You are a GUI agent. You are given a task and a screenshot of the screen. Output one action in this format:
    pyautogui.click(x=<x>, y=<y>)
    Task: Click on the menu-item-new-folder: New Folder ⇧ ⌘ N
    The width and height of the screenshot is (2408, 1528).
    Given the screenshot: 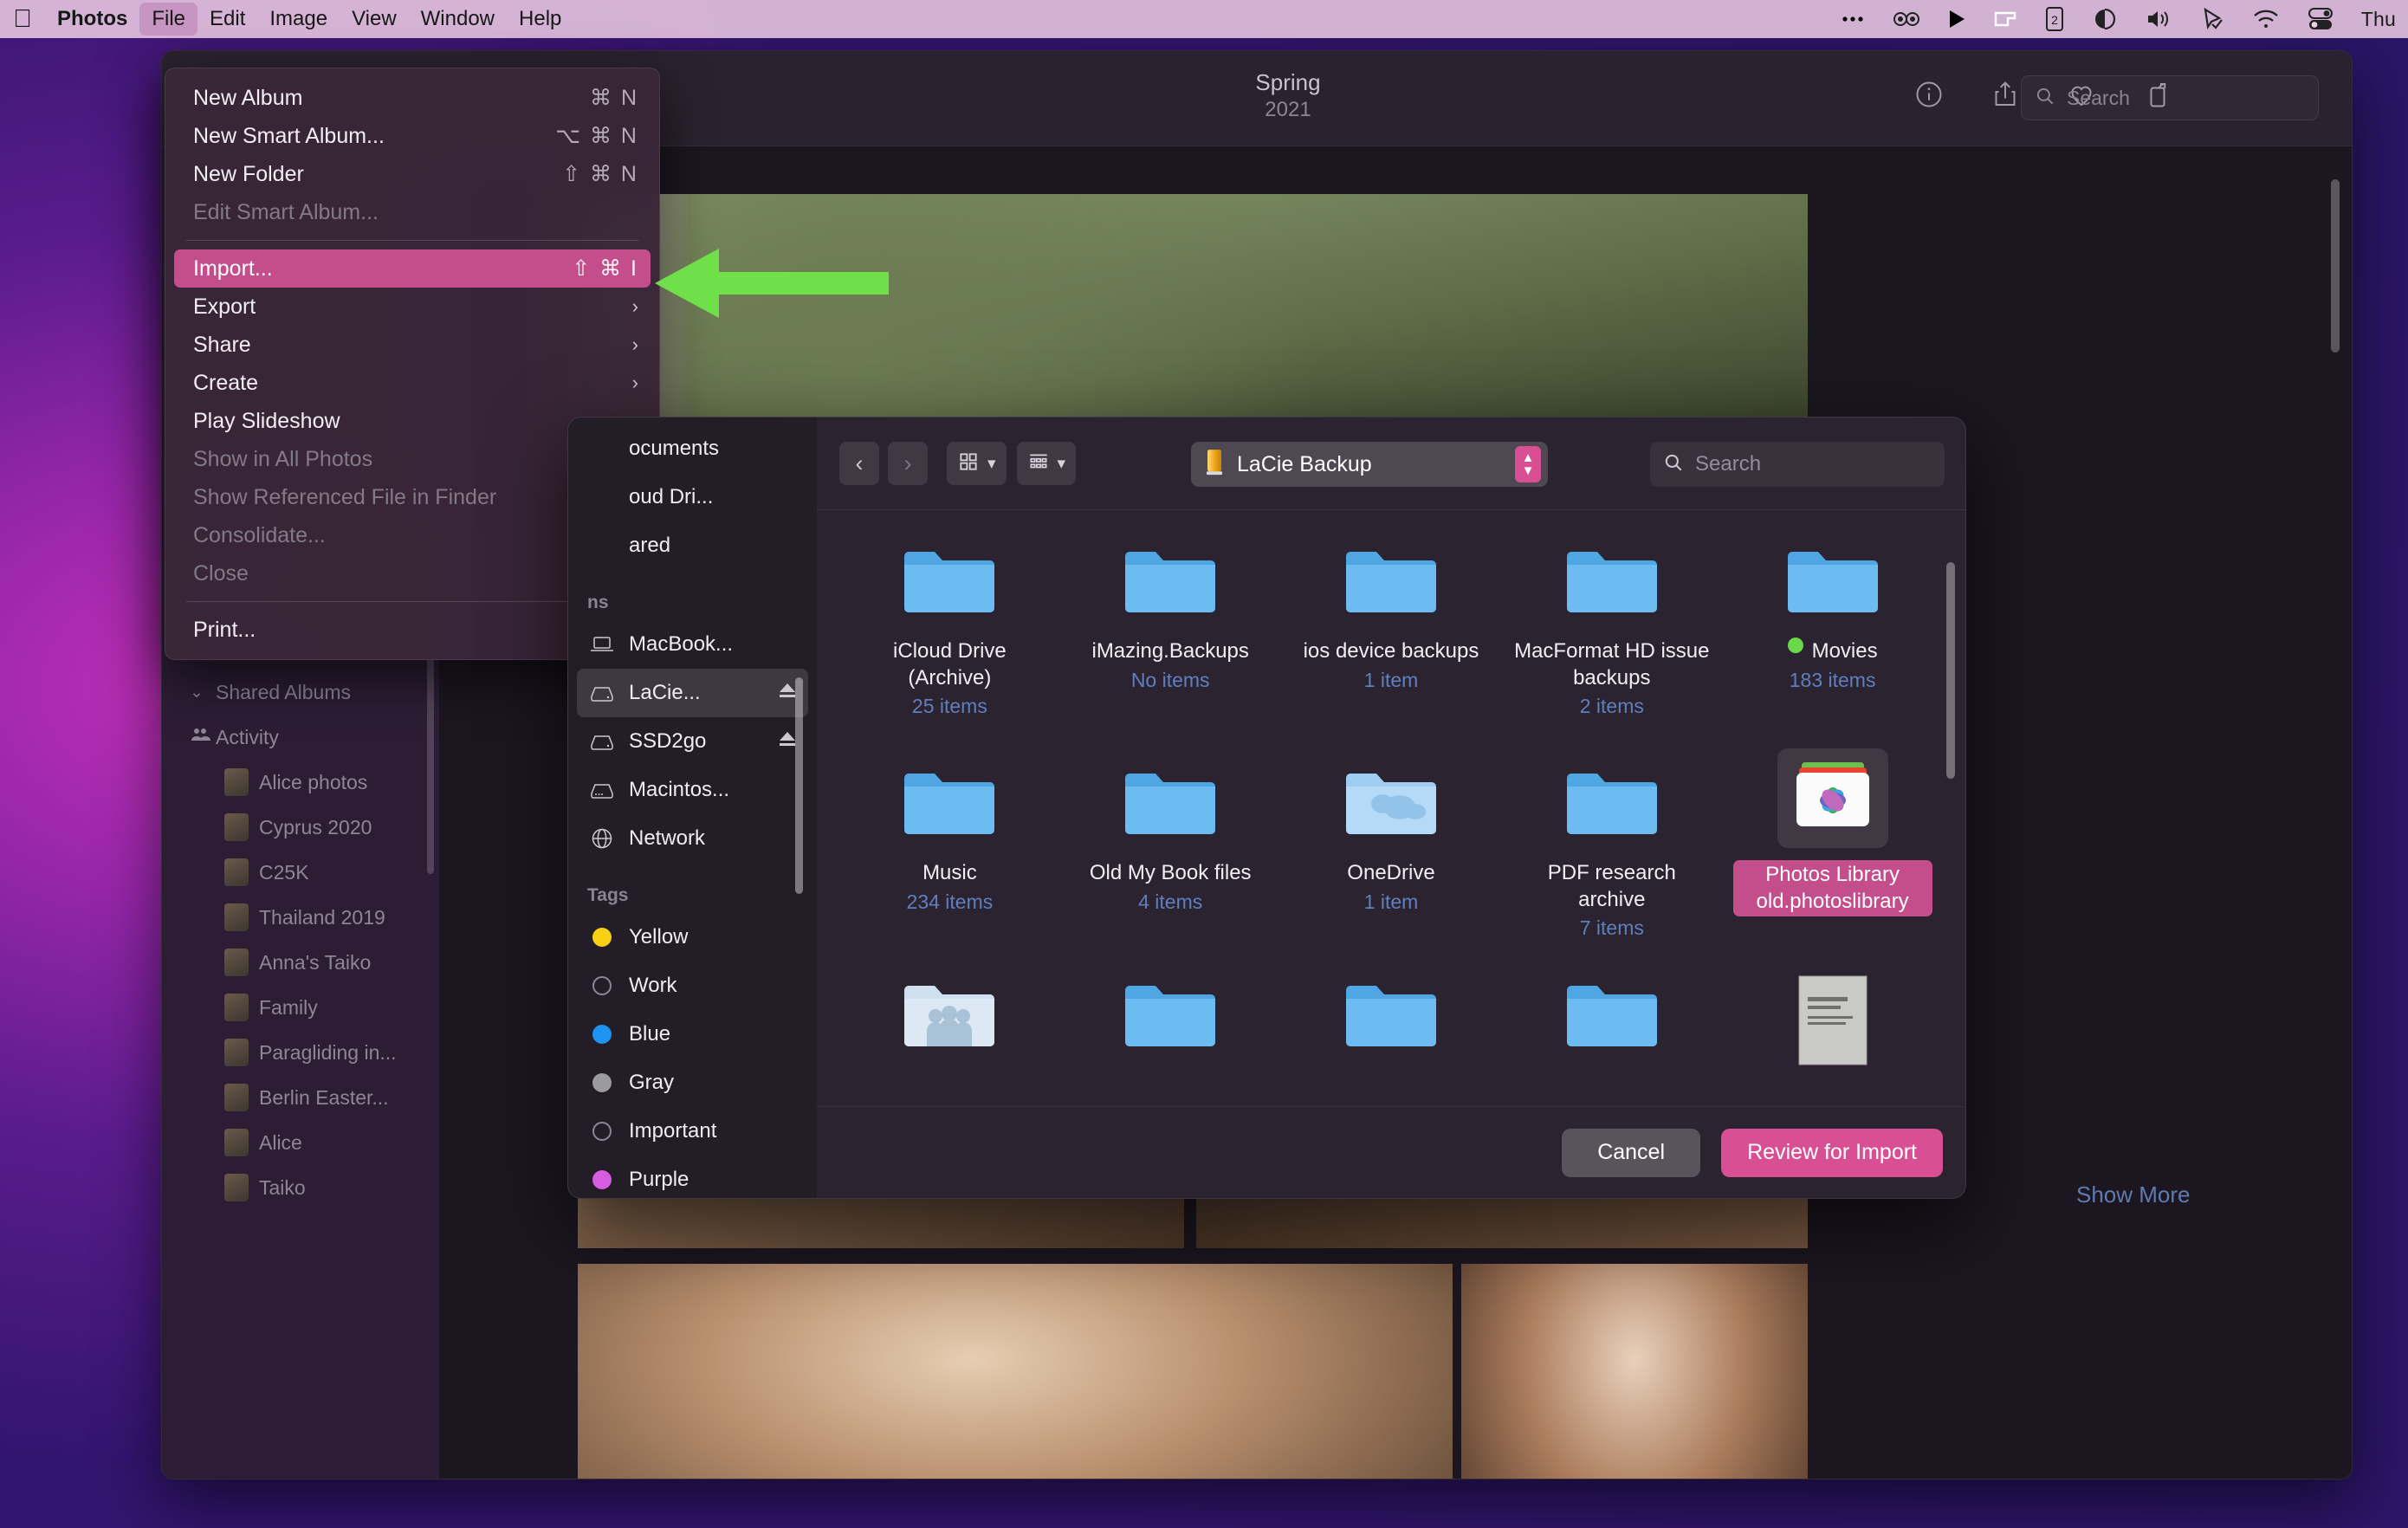 What is the action you would take?
    pyautogui.click(x=412, y=174)
    